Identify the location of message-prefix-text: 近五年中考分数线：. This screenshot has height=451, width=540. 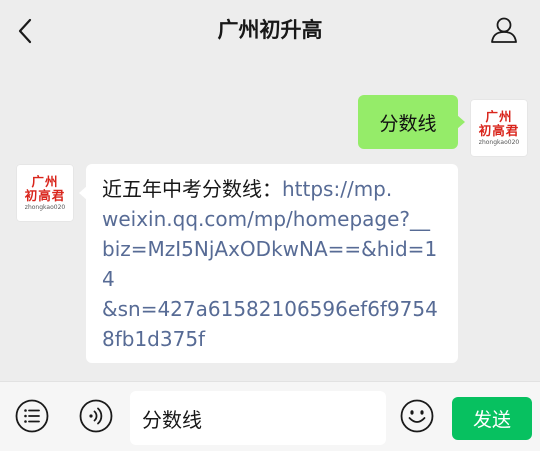
(192, 189).